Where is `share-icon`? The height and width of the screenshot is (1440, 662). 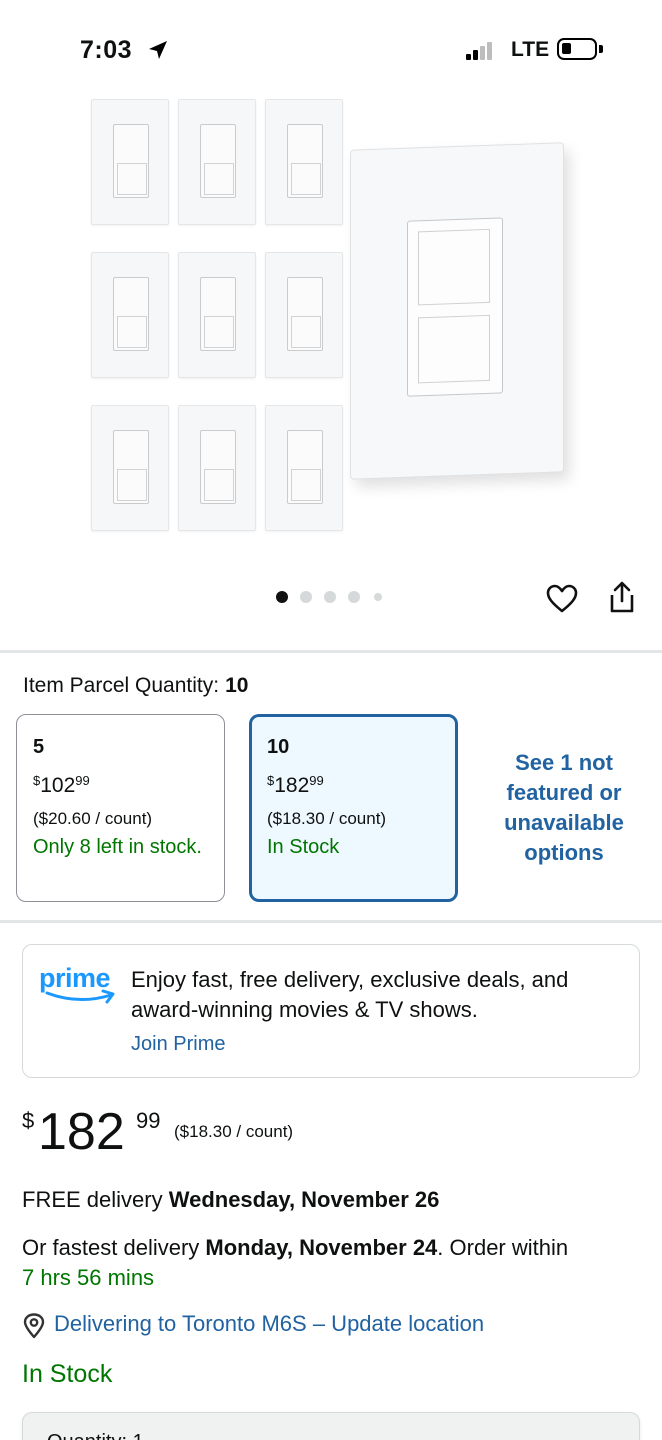
share-icon is located at coordinates (622, 597).